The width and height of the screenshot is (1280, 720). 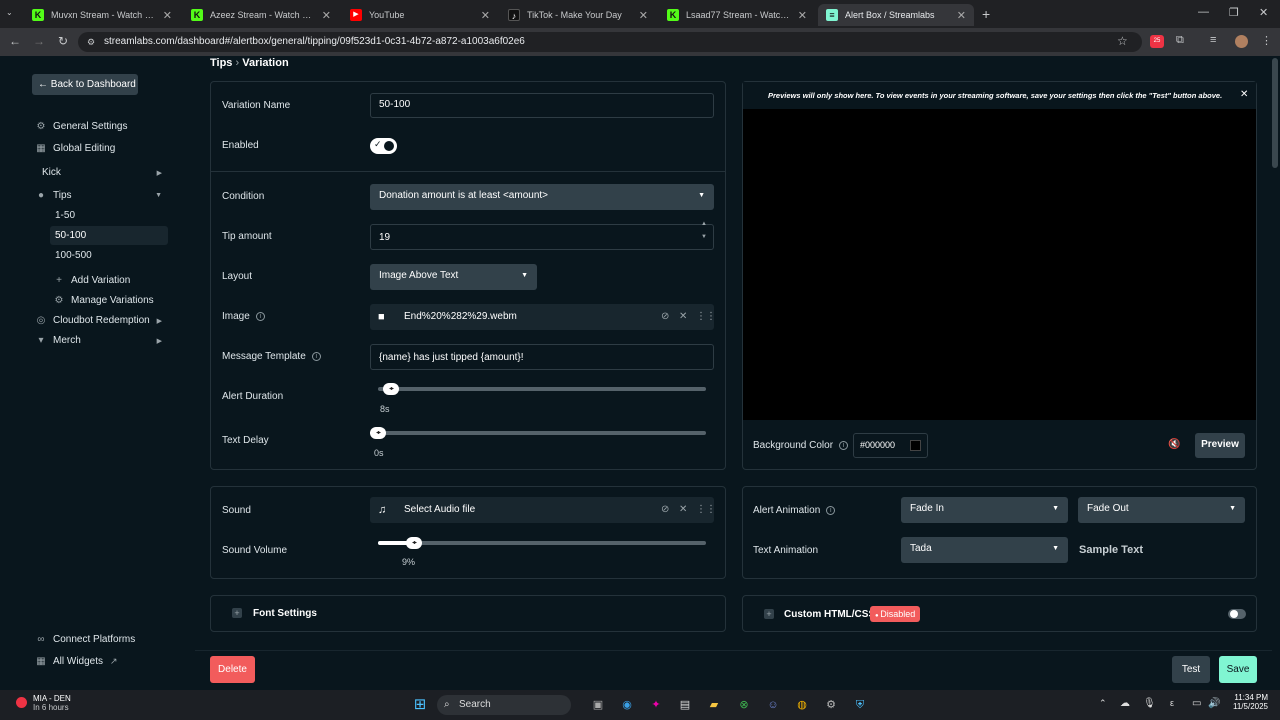 What do you see at coordinates (704, 224) in the screenshot?
I see `stepper-up-icon: ▲` at bounding box center [704, 224].